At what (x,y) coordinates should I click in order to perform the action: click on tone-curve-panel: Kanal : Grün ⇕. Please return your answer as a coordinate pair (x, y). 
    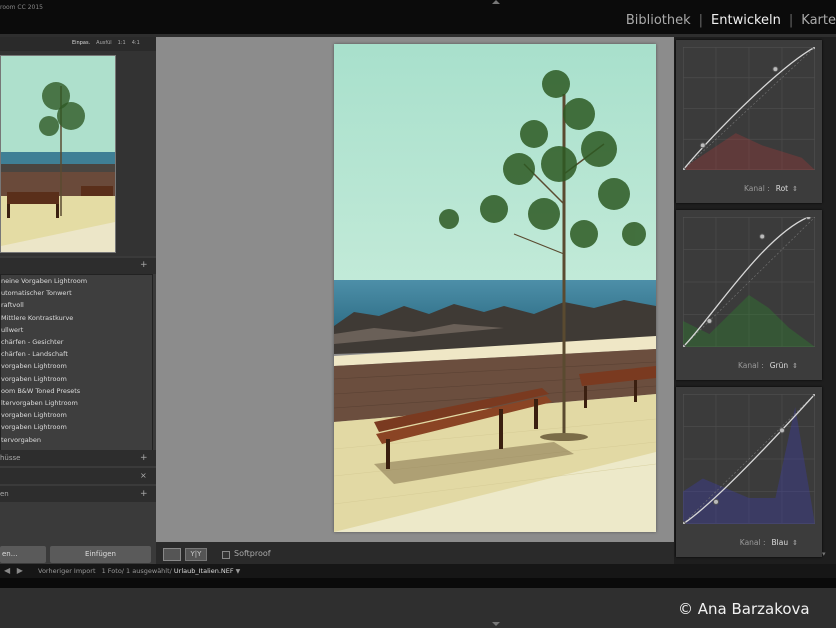
    Looking at the image, I should click on (749, 295).